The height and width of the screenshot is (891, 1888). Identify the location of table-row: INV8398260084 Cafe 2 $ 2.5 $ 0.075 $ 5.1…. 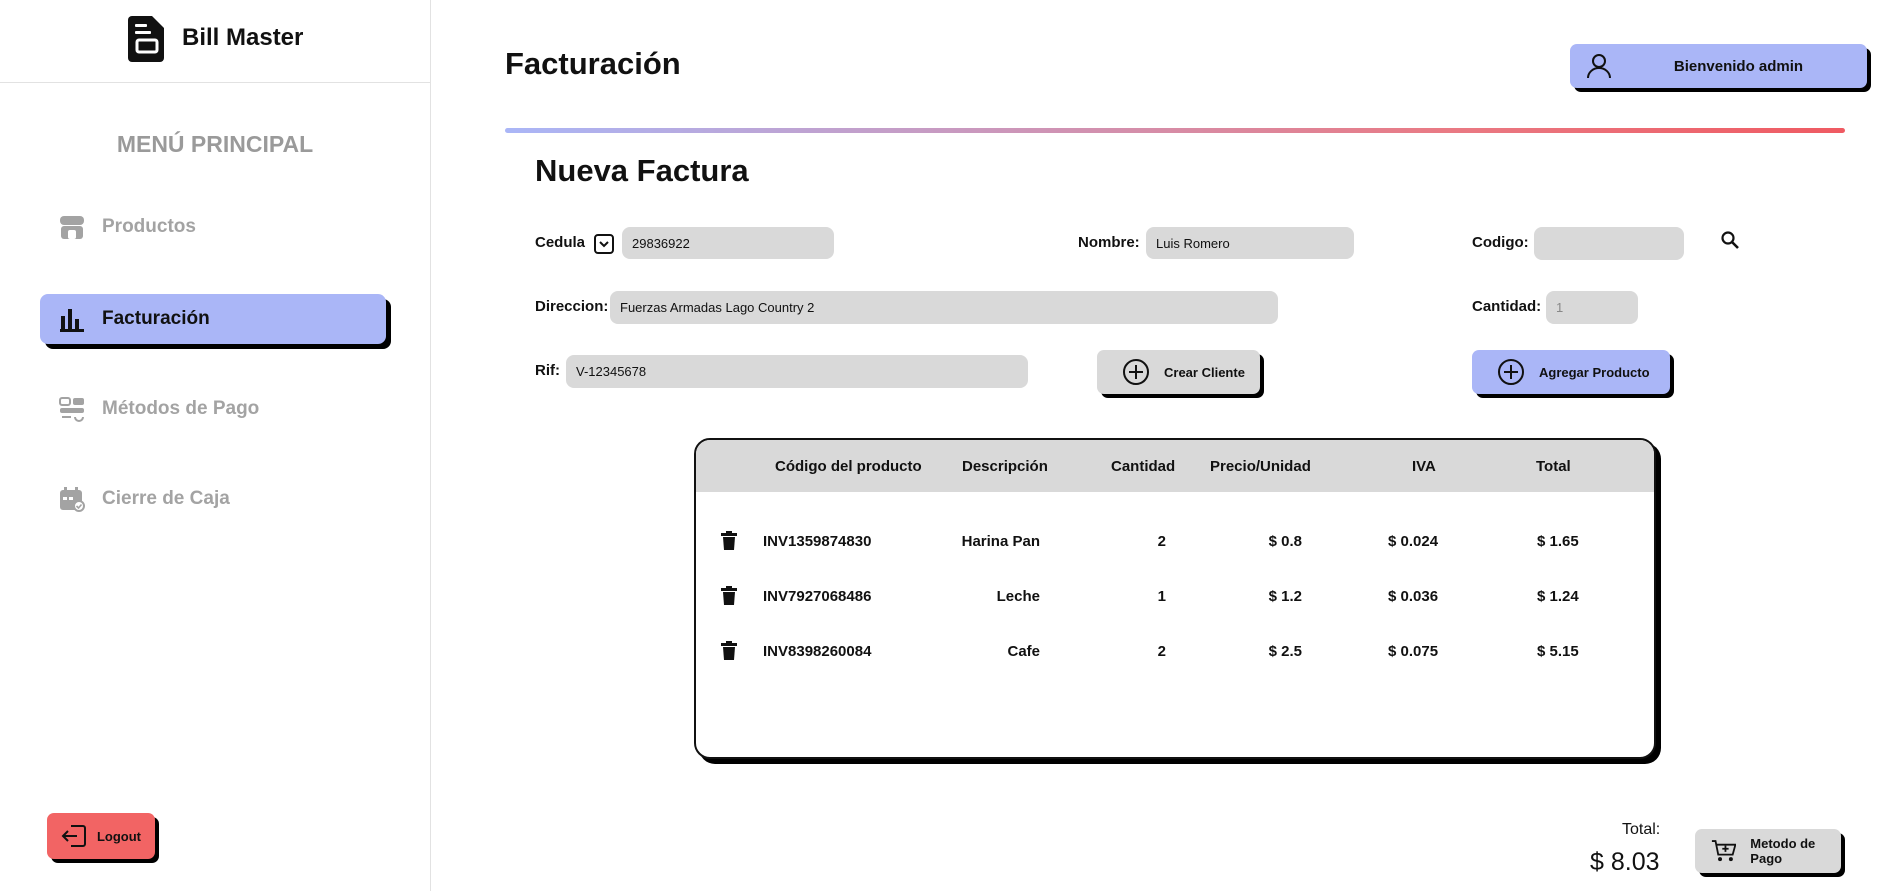
(1175, 653).